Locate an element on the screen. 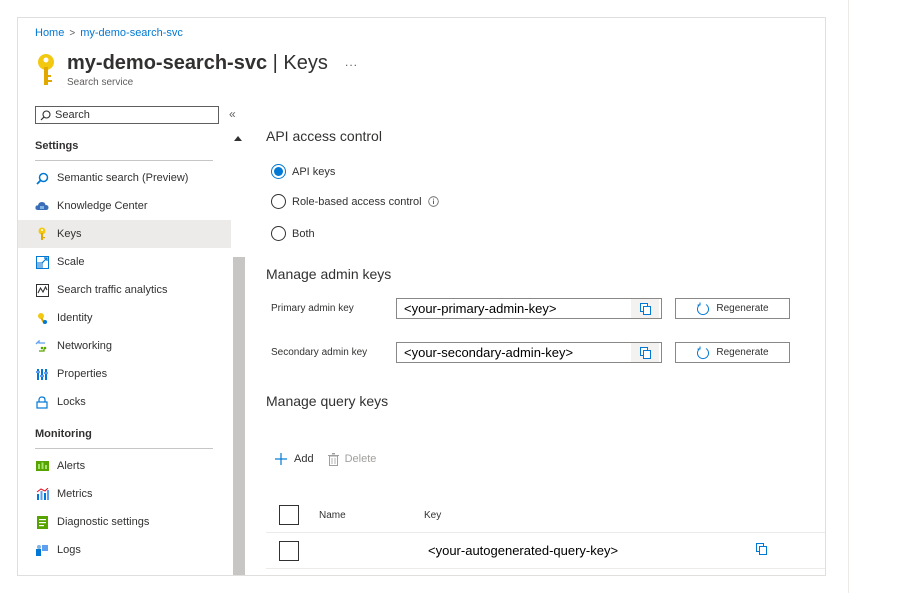 The width and height of the screenshot is (899, 593). sidebar-search is located at coordinates (127, 115).